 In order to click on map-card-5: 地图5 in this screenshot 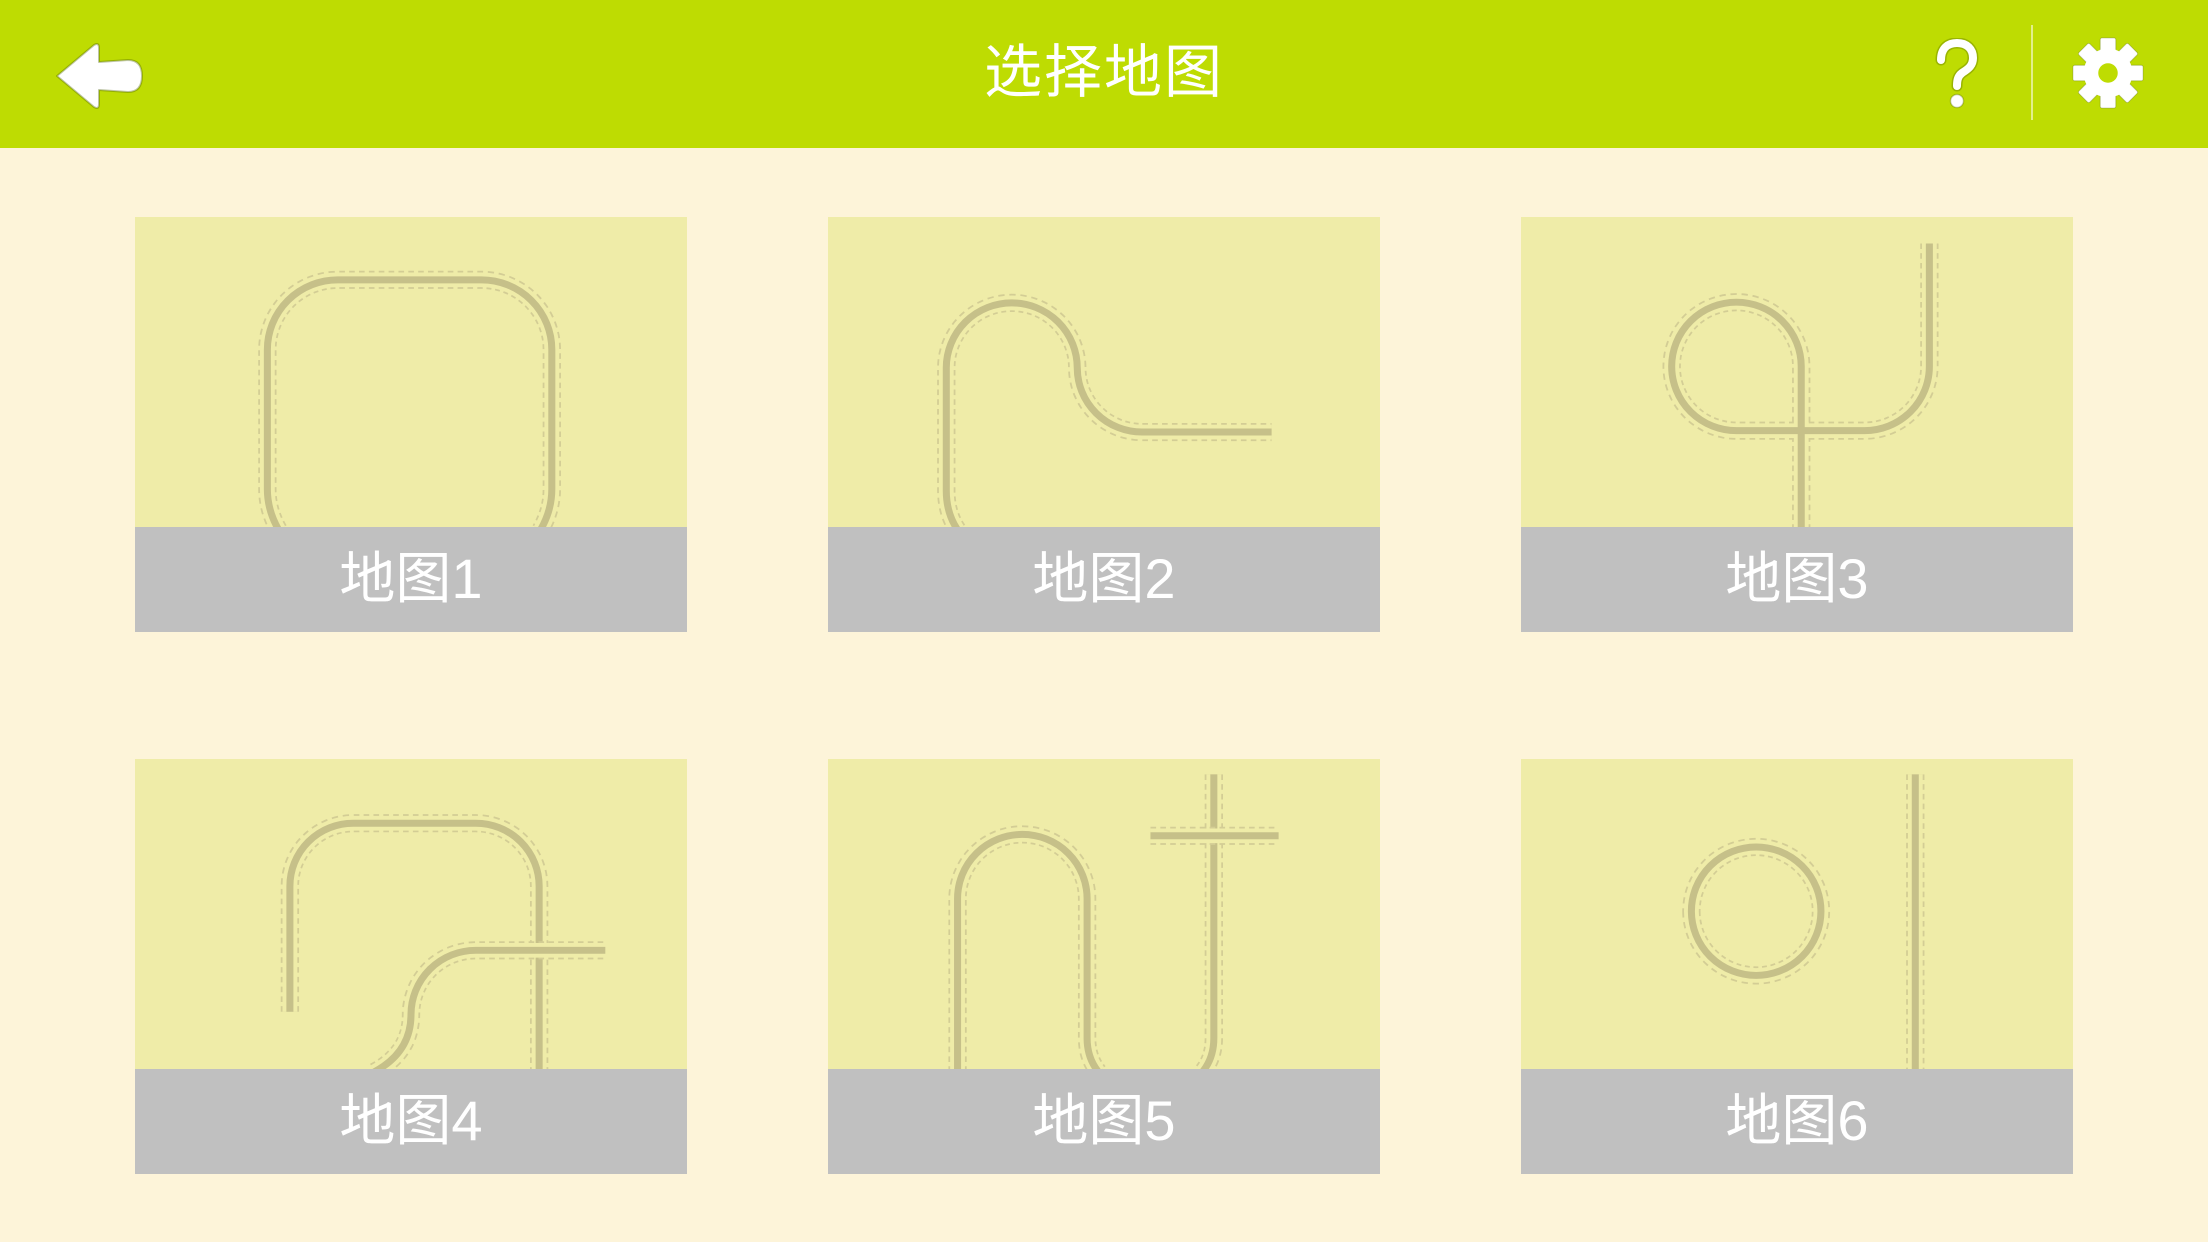, I will do `click(1104, 966)`.